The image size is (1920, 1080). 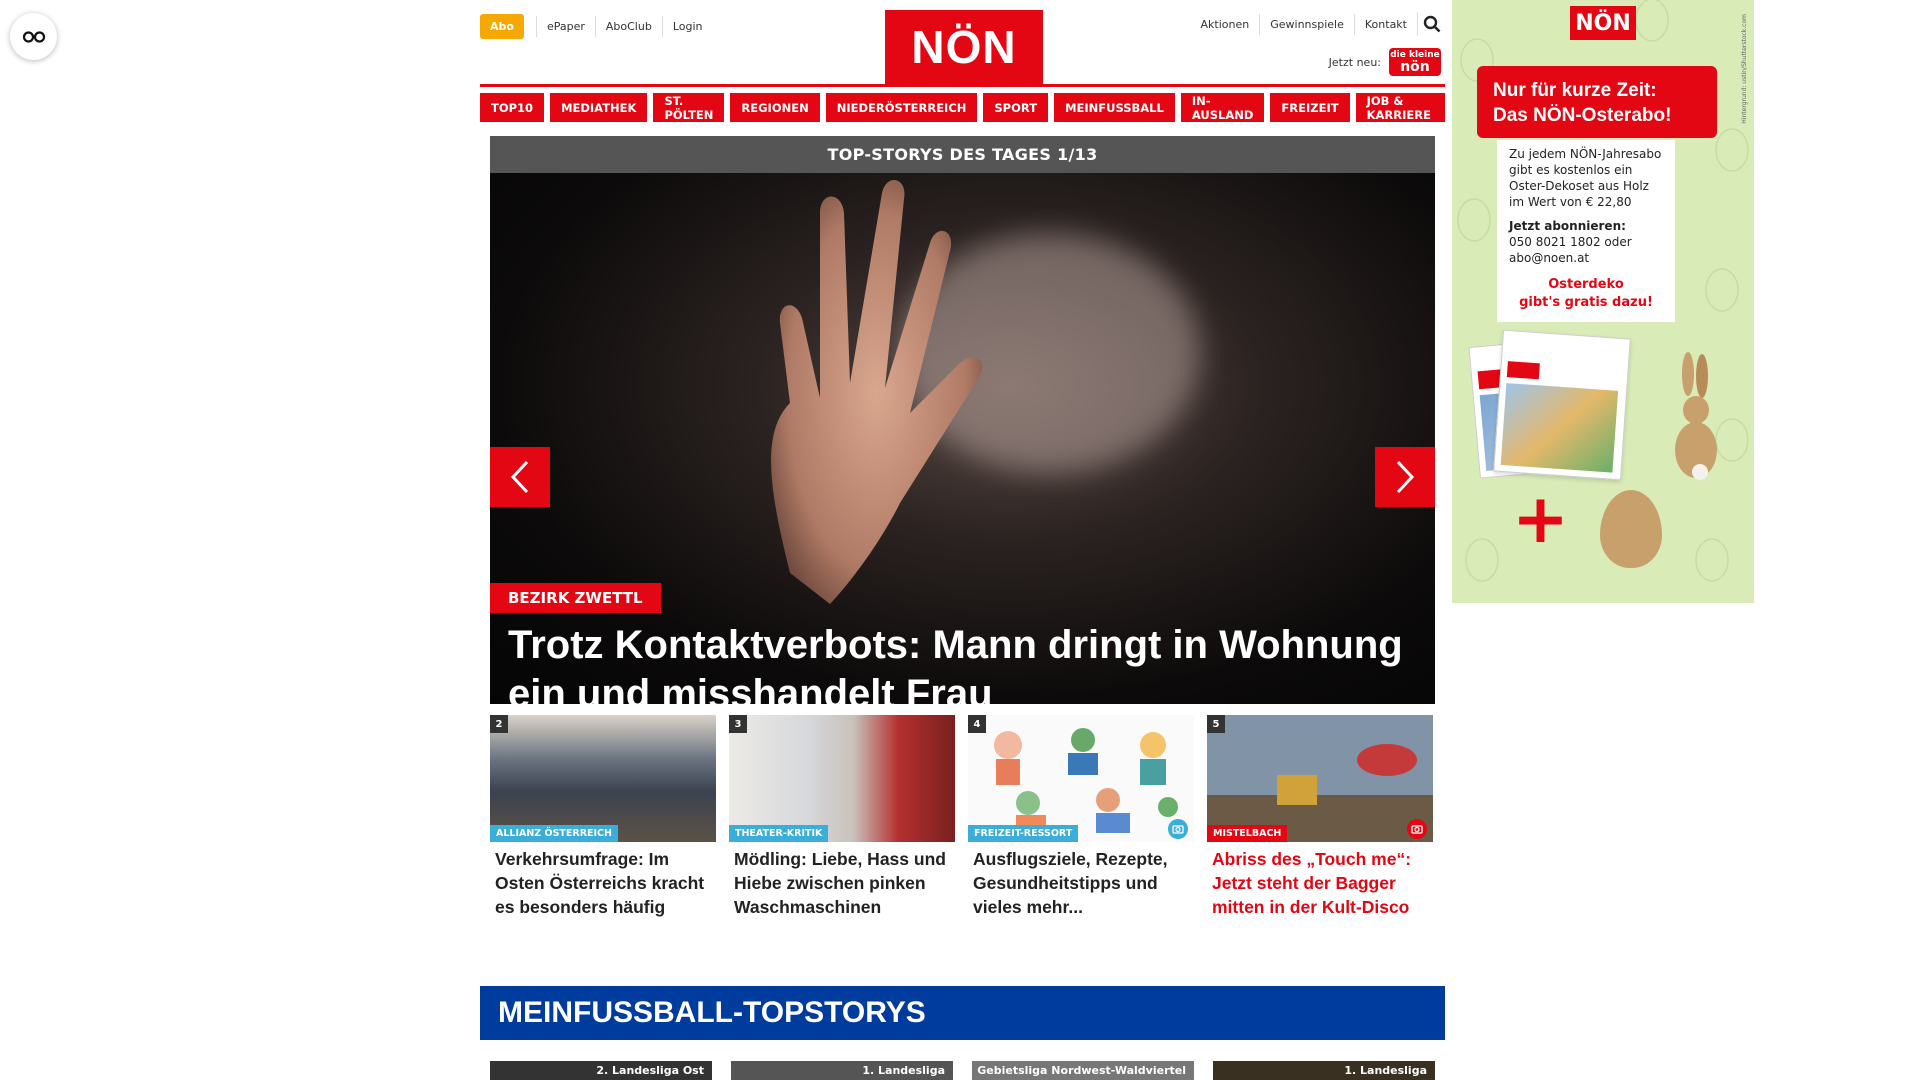 I want to click on illustration-image, so click(x=1086, y=780).